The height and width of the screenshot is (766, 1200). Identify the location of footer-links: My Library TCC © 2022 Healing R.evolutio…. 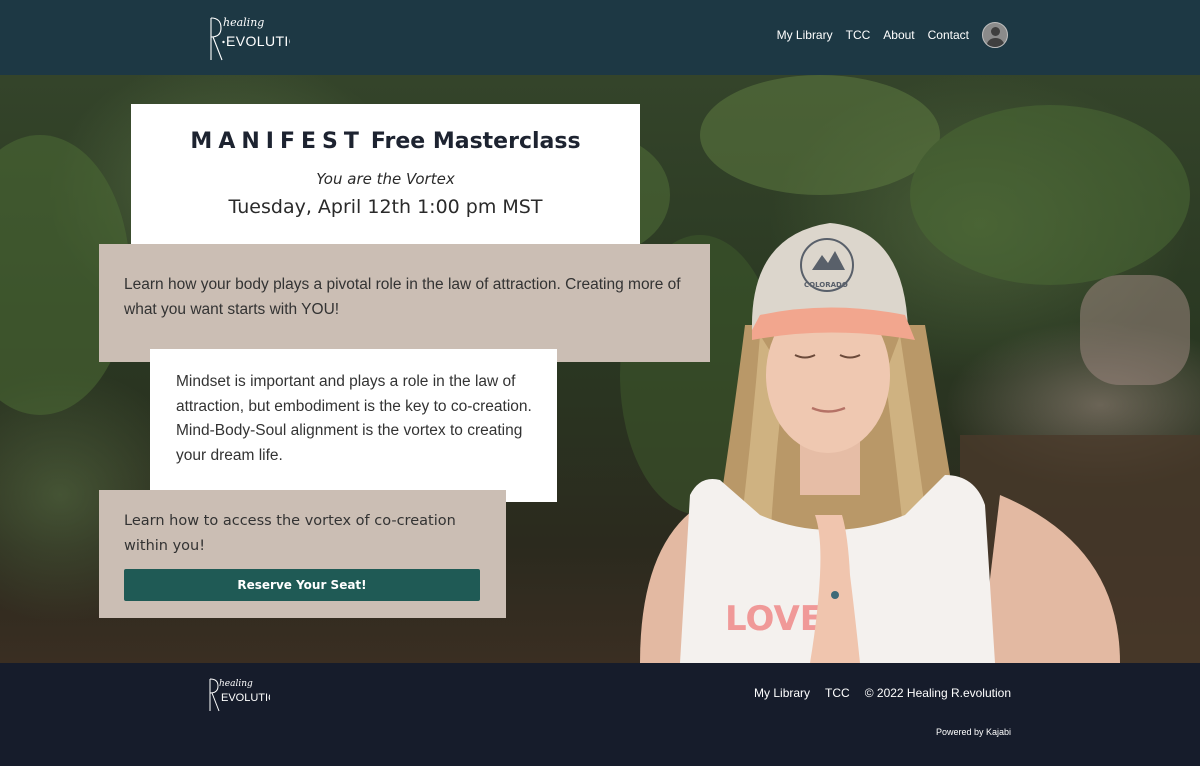
(882, 693).